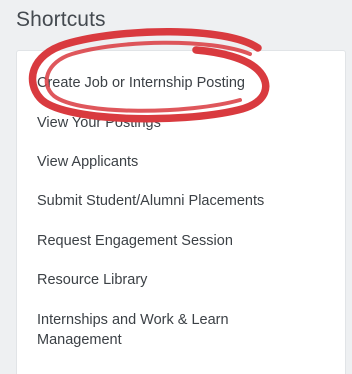 The width and height of the screenshot is (352, 374). What do you see at coordinates (92, 280) in the screenshot?
I see `shortcut-resource-library-link: Resource Library` at bounding box center [92, 280].